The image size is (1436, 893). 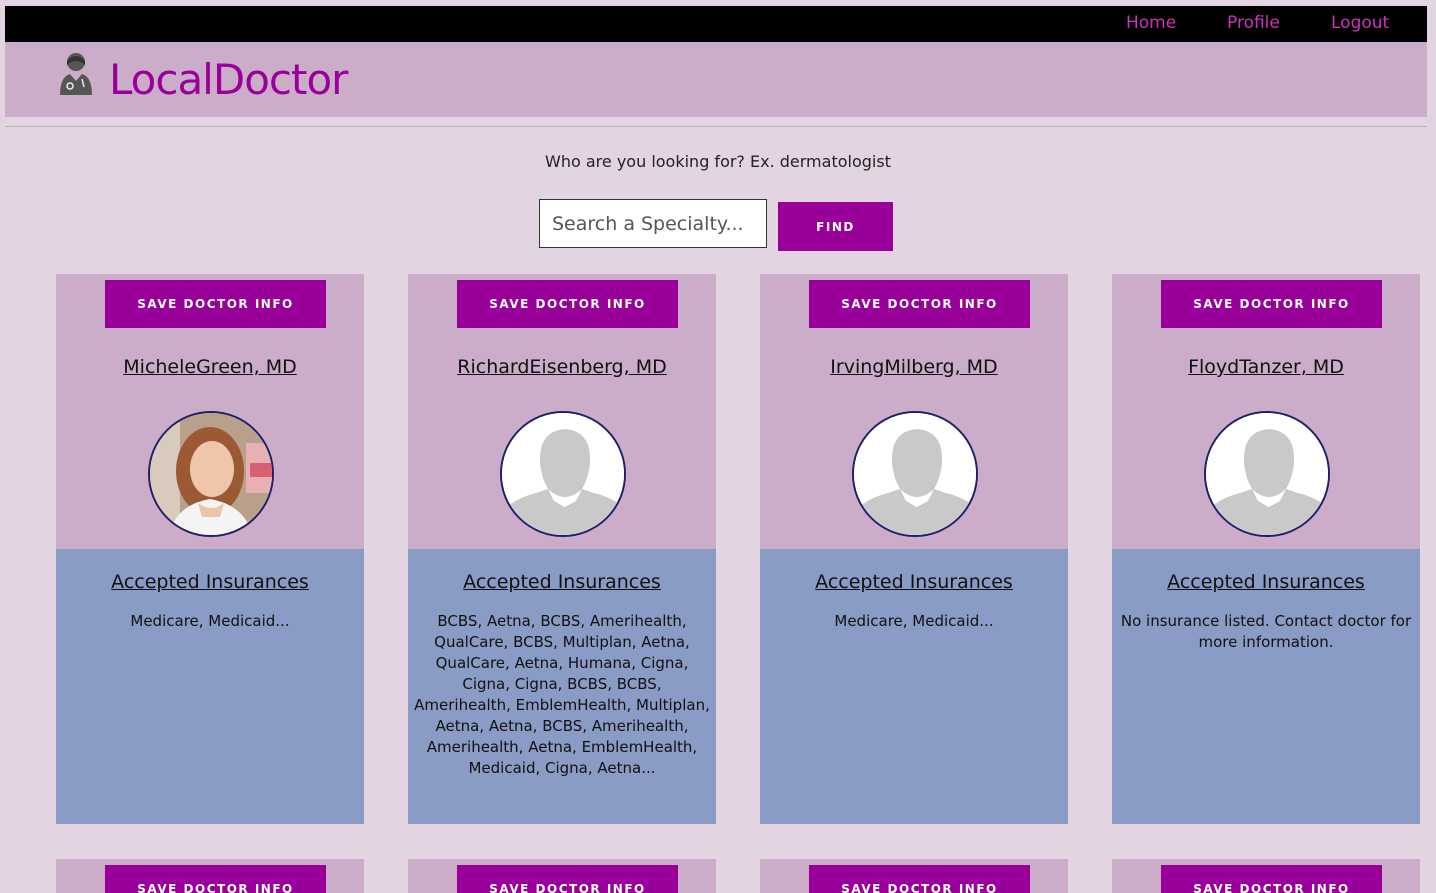 I want to click on divider, so click(x=716, y=126).